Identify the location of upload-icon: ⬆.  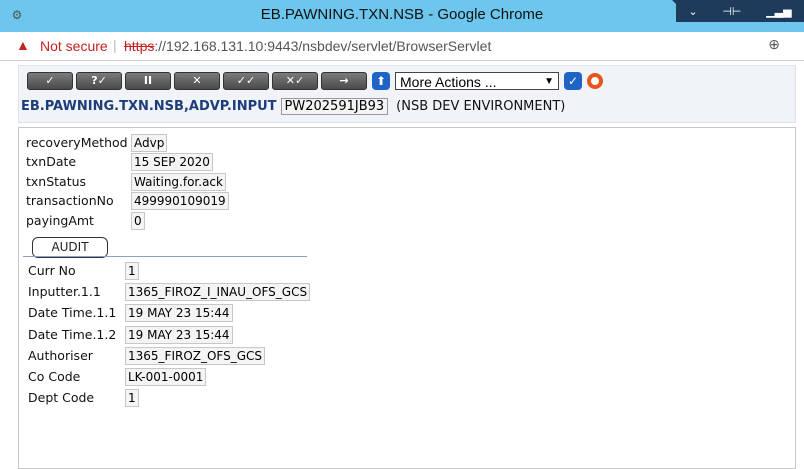
(381, 81).